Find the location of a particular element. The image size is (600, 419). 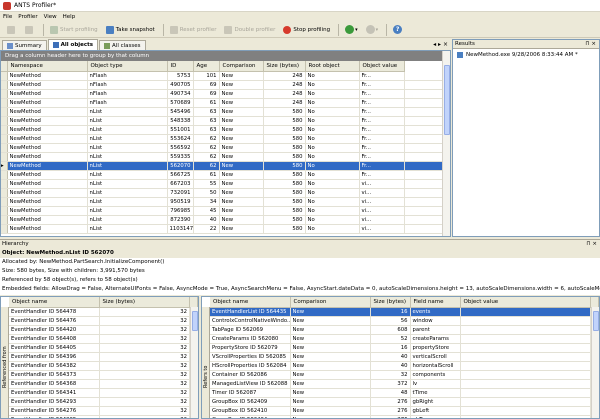

list-item: EventHandler ID 56426532 is located at coordinates (103, 416).